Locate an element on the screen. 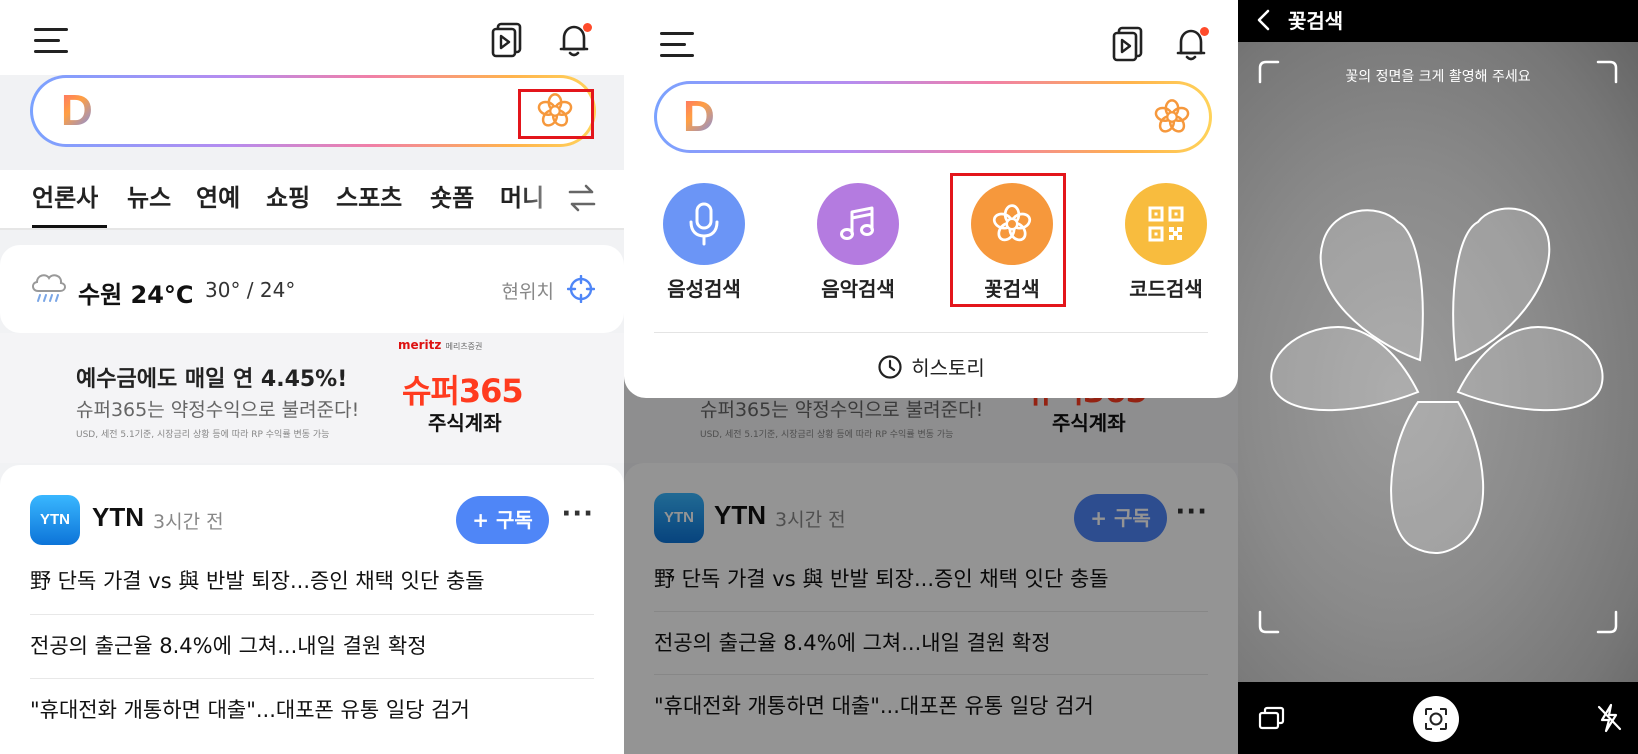 The width and height of the screenshot is (1638, 754). rain-cloud-icon is located at coordinates (49, 288).